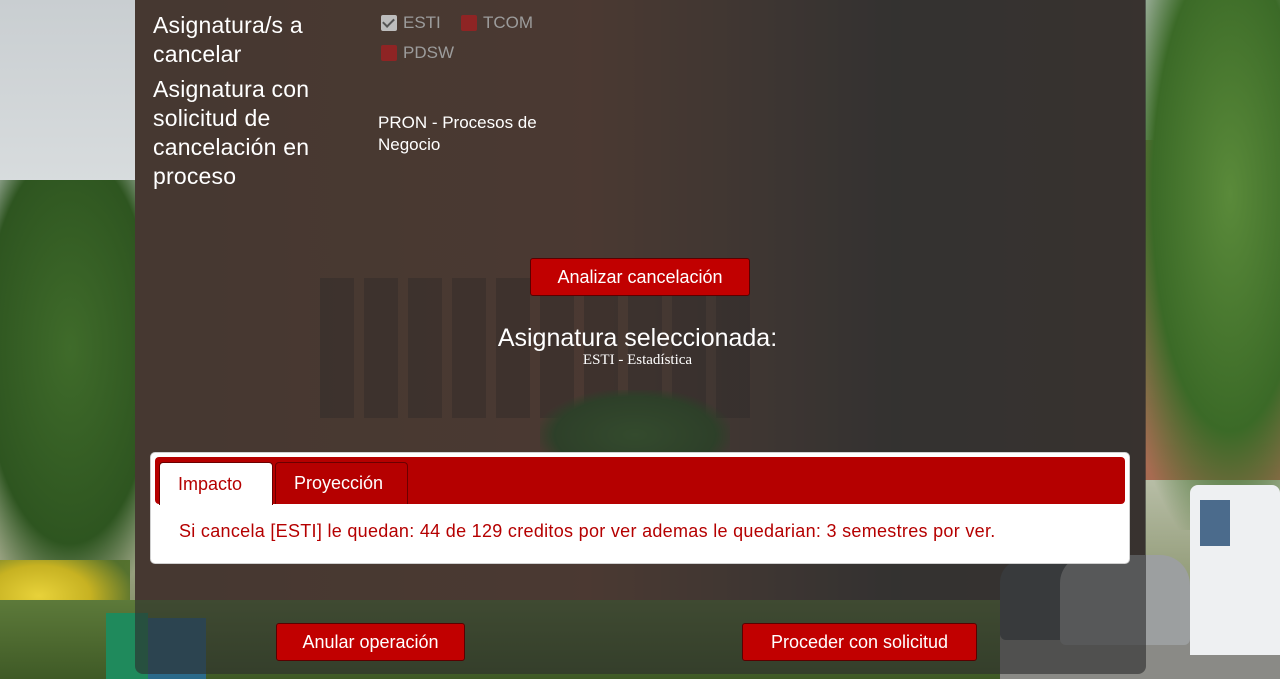 This screenshot has height=679, width=1280. Describe the element at coordinates (640, 481) in the screenshot. I see `tab-bar: Impacto Proyección` at that location.